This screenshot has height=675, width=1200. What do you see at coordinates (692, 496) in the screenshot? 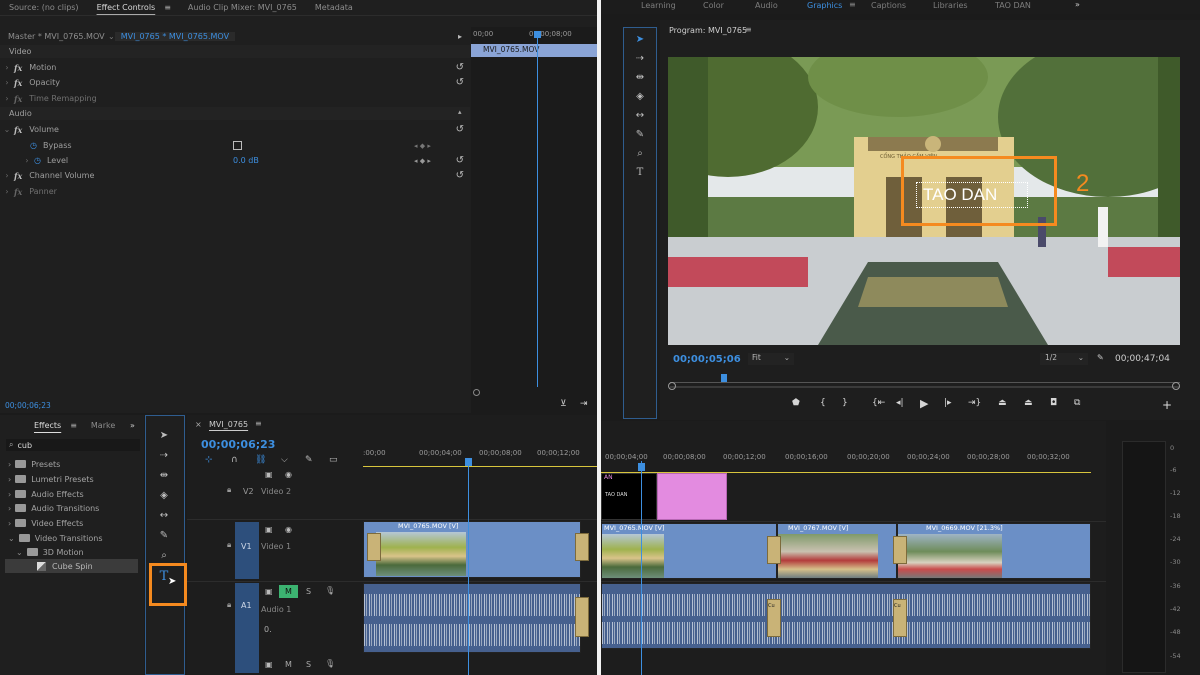
I see `clip-v2-graphic` at bounding box center [692, 496].